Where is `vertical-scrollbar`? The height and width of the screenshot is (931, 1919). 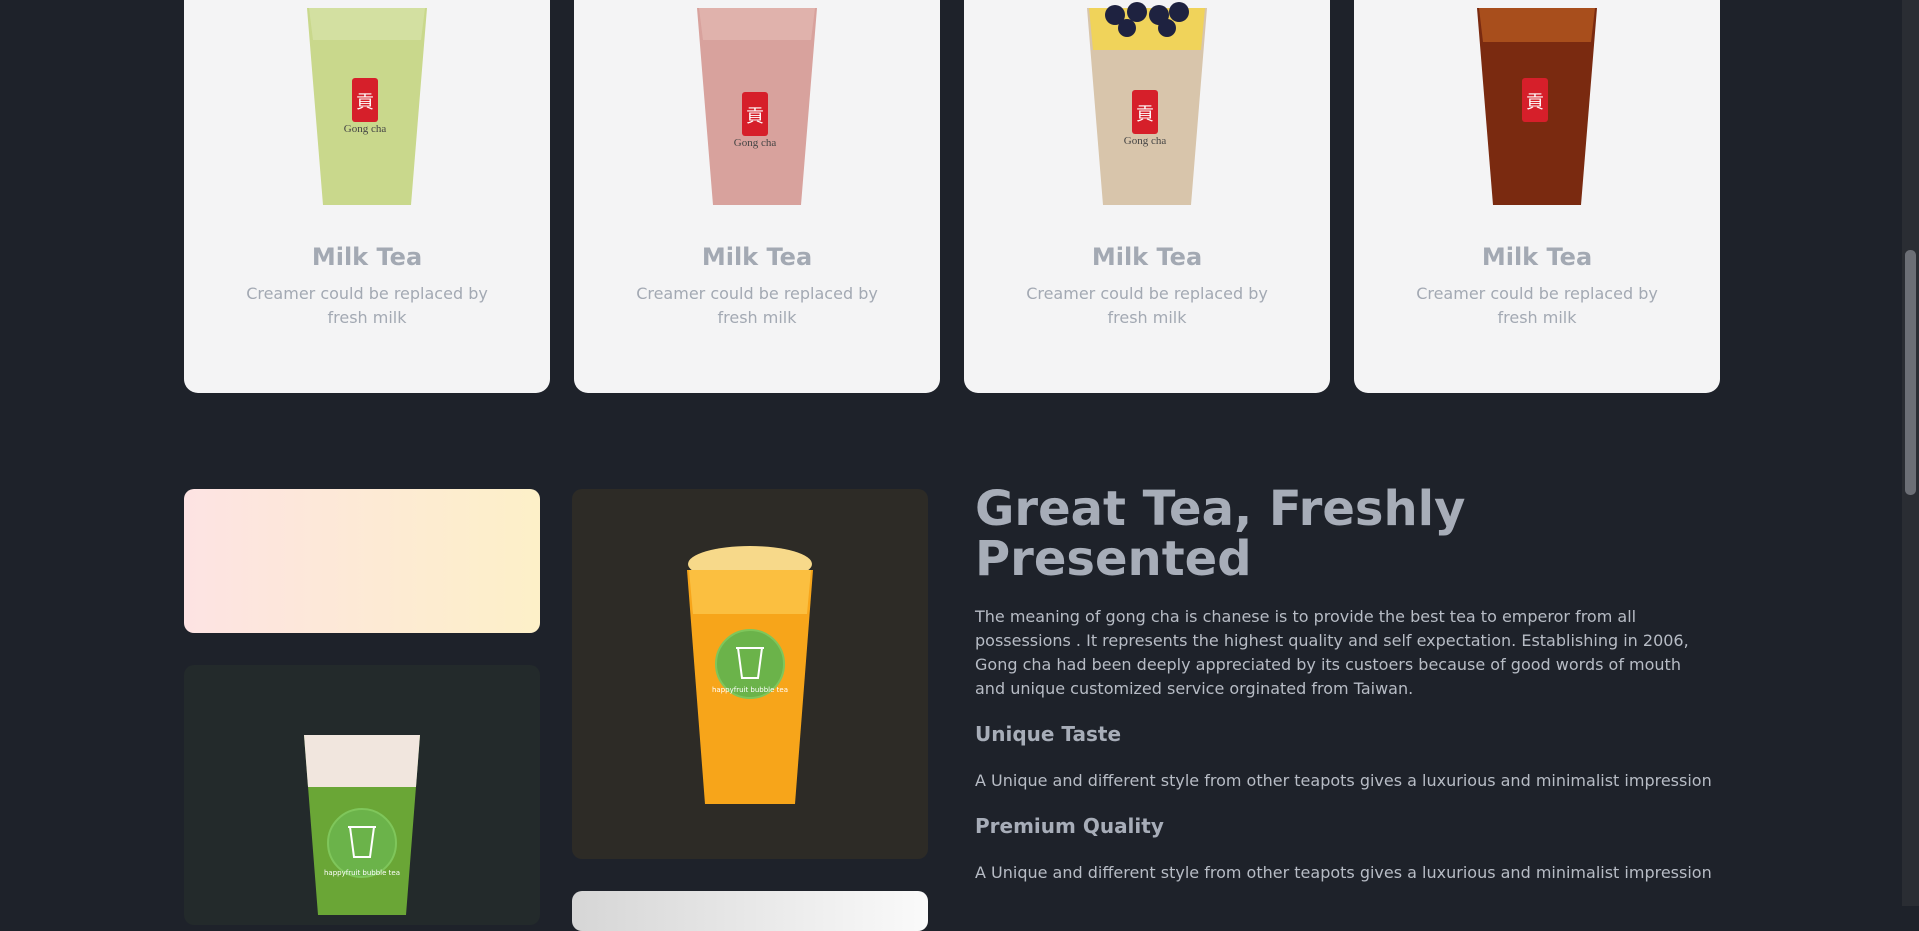
vertical-scrollbar is located at coordinates (1910, 453).